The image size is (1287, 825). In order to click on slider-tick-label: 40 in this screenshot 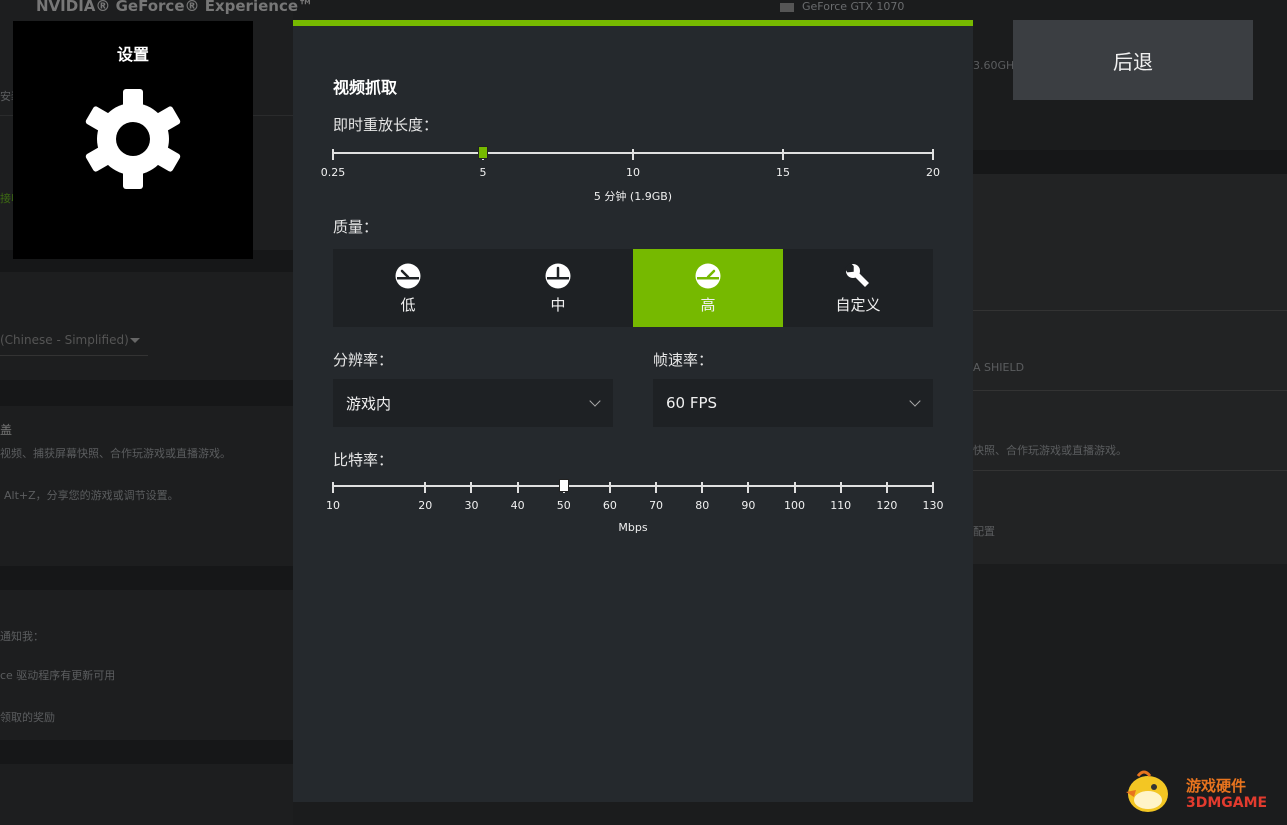, I will do `click(517, 505)`.